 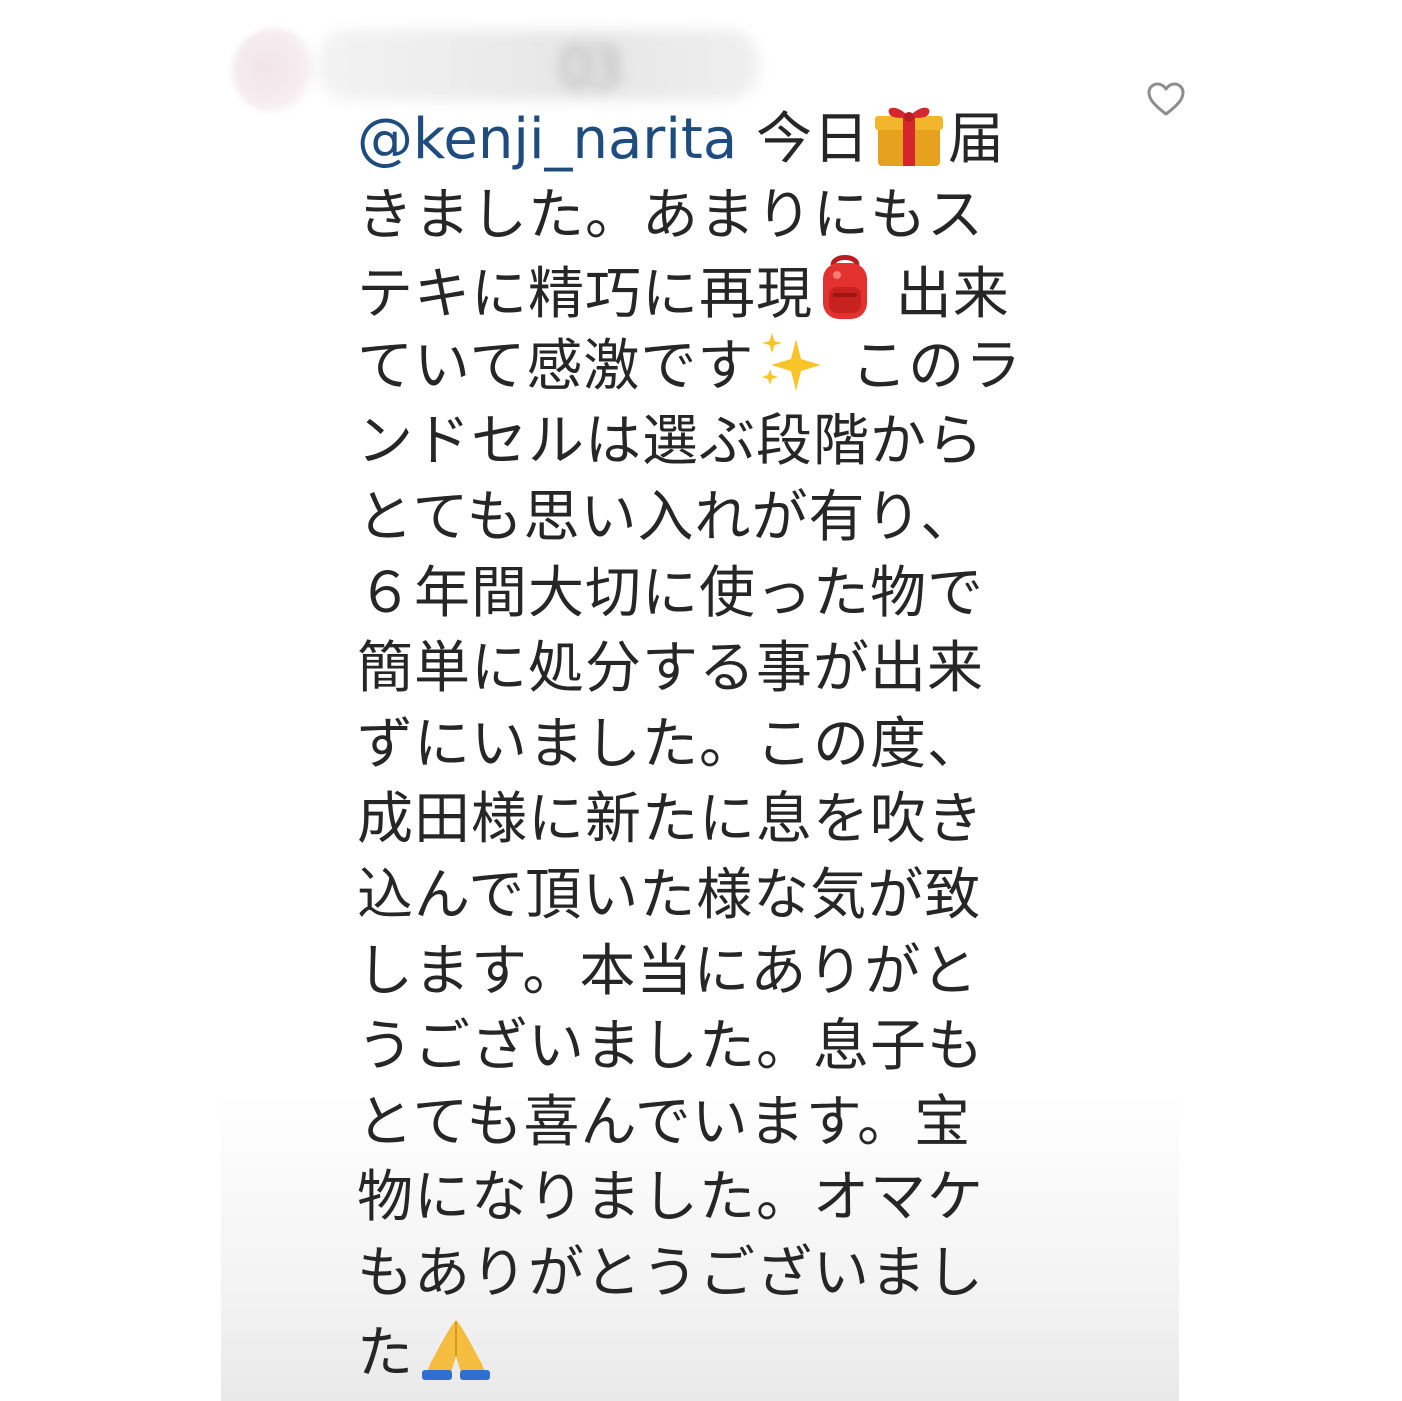 I want to click on pray-emoji-icon, so click(x=456, y=1347).